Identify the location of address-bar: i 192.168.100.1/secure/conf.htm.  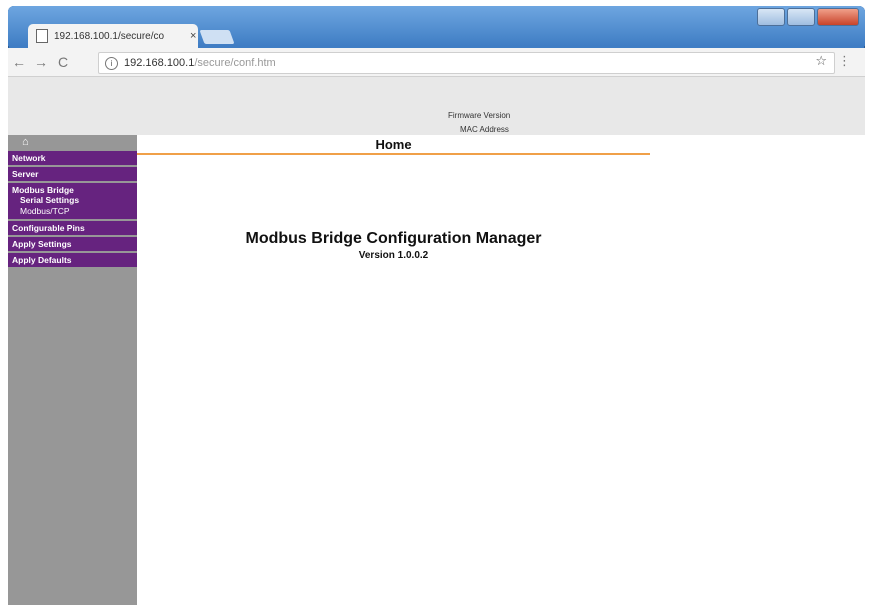
(466, 63).